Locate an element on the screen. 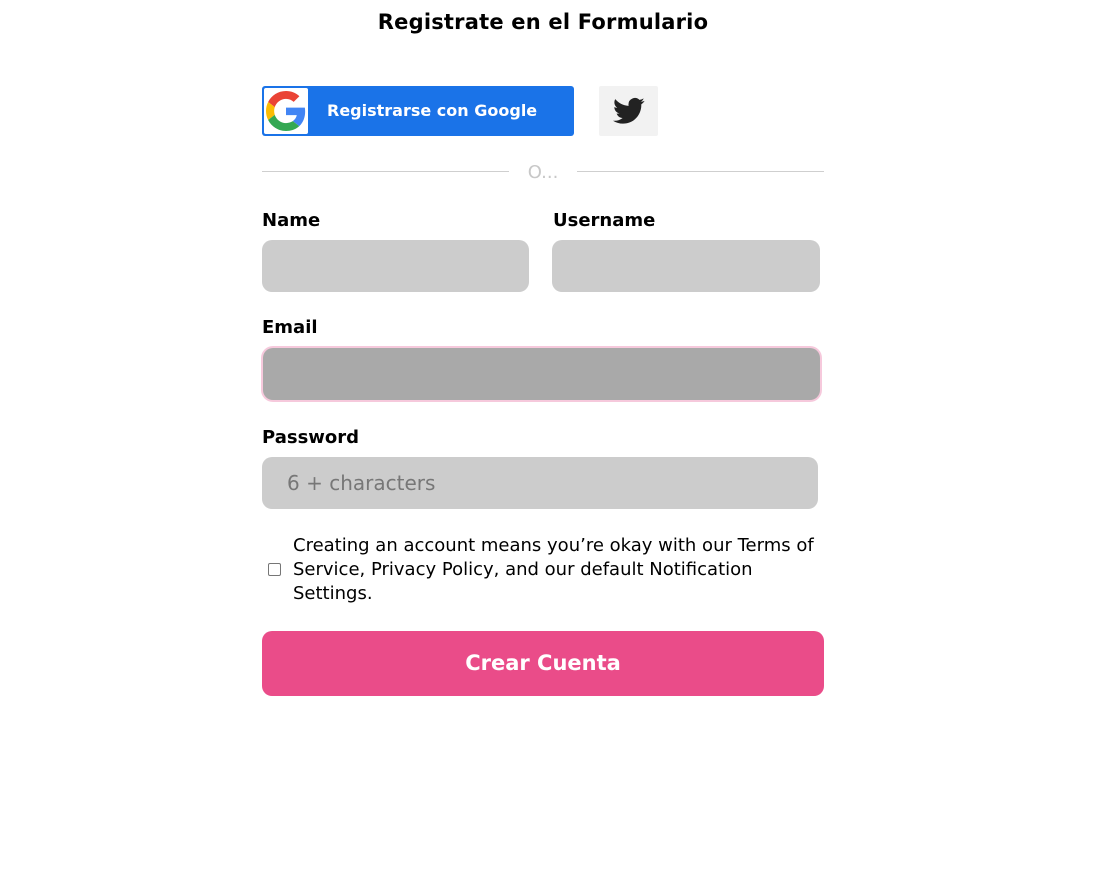 This screenshot has height=894, width=1112. email-label: Email is located at coordinates (290, 327).